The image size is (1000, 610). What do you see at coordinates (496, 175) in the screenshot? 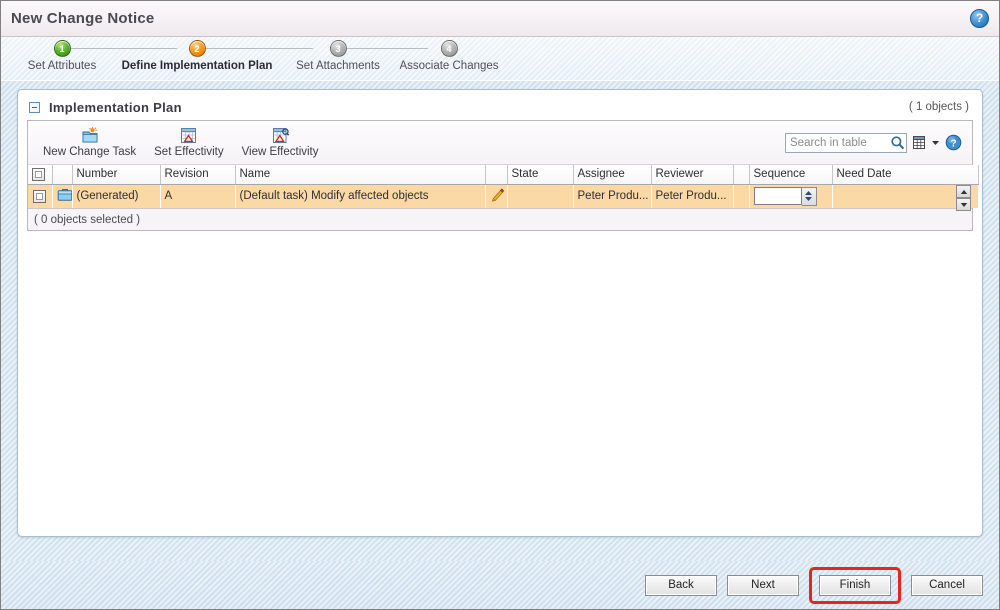
I see `col-edit` at bounding box center [496, 175].